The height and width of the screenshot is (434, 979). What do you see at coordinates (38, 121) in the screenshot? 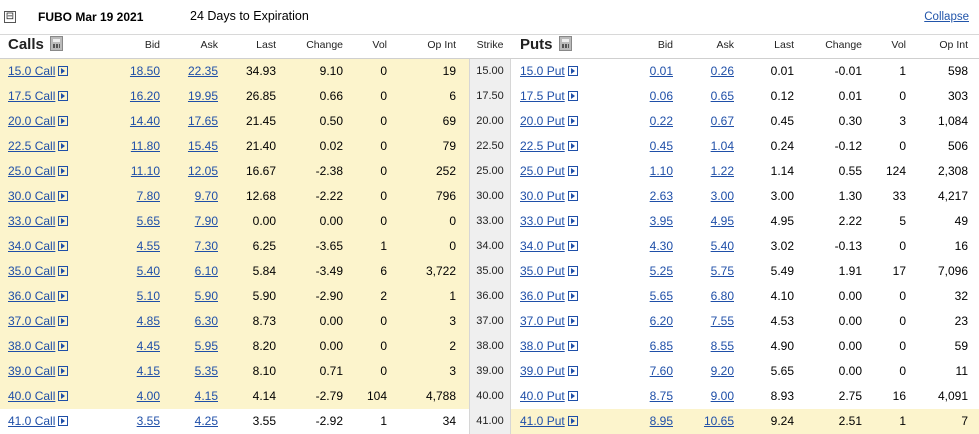
I see `call-contract-link: 20.0 Call` at bounding box center [38, 121].